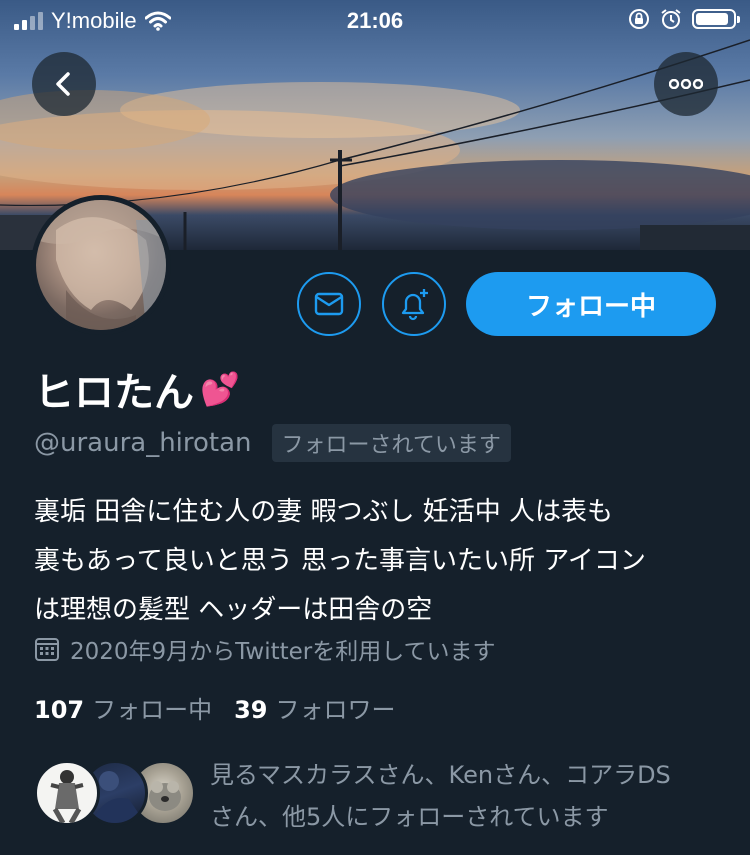 This screenshot has height=855, width=750. What do you see at coordinates (114, 393) in the screenshot?
I see `display-name-text: ヒロたん` at bounding box center [114, 393].